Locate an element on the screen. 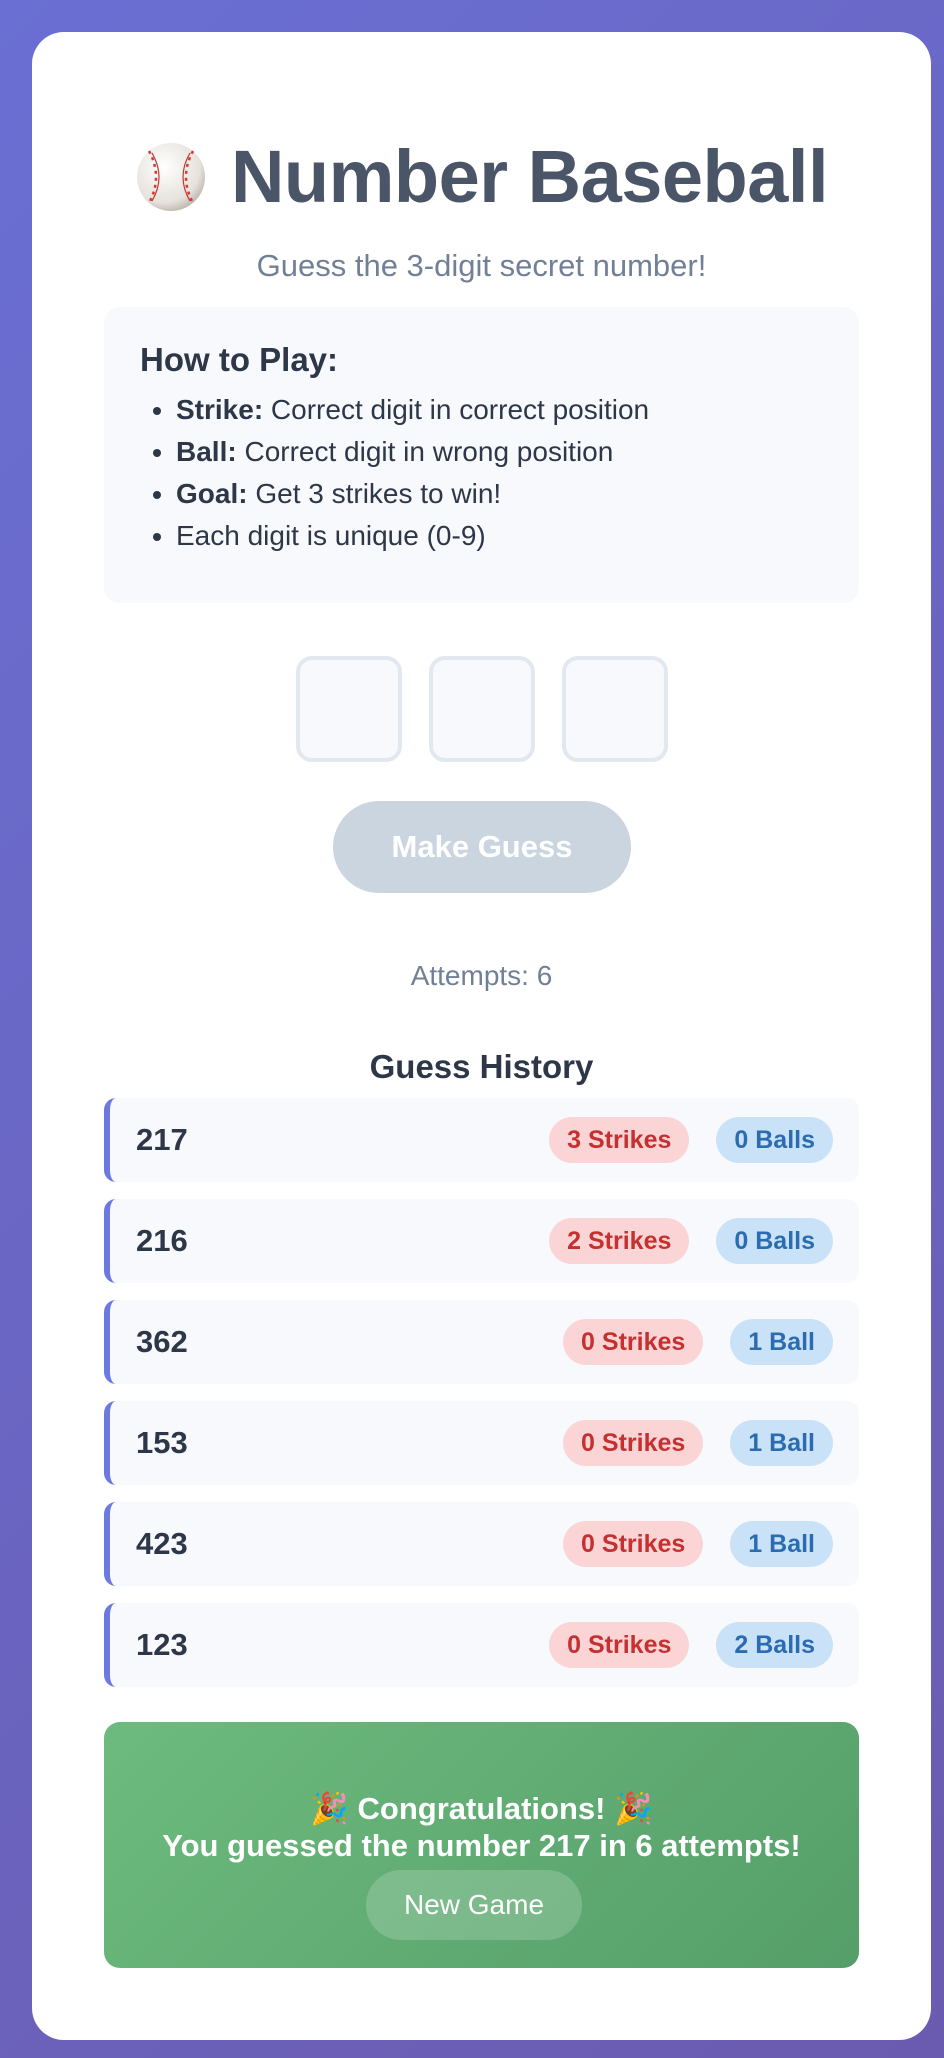 This screenshot has height=2058, width=944. rule-label: Ball: is located at coordinates (206, 451).